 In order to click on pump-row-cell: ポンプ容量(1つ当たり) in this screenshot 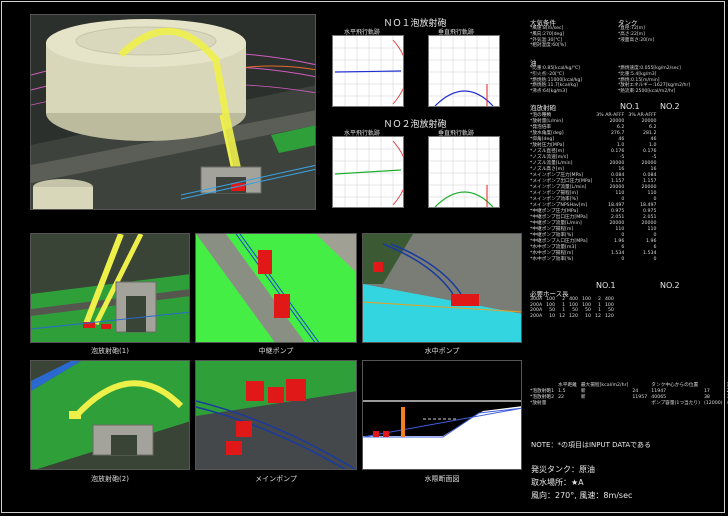, I will do `click(675, 403)`.